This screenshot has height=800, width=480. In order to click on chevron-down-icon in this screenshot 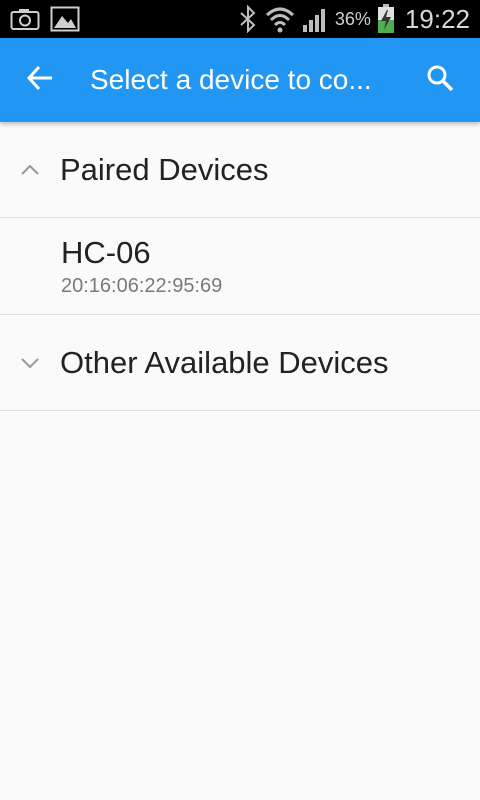, I will do `click(30, 363)`.